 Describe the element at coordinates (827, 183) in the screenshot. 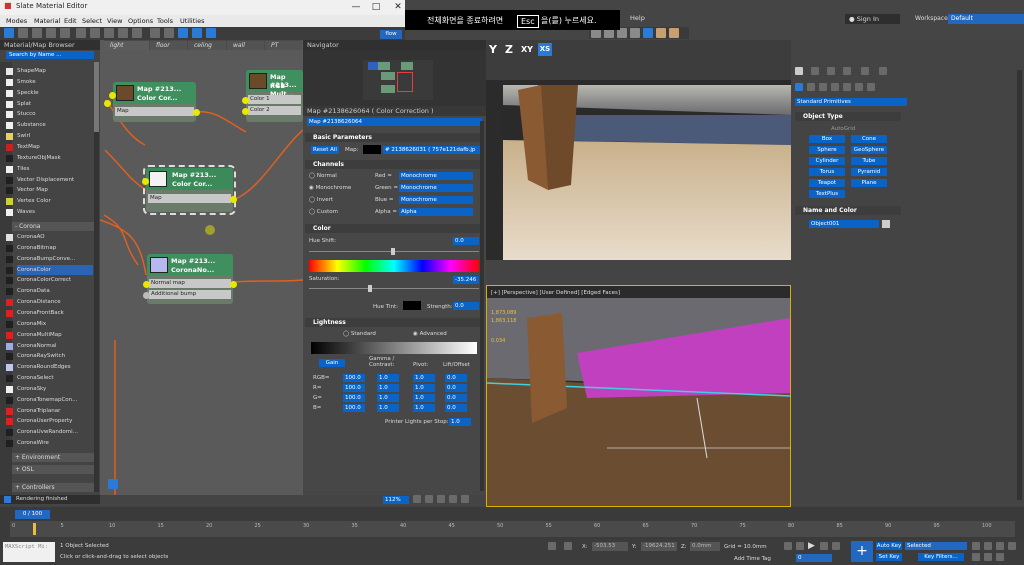

I see `primitive-teapot-button: Teapot` at that location.